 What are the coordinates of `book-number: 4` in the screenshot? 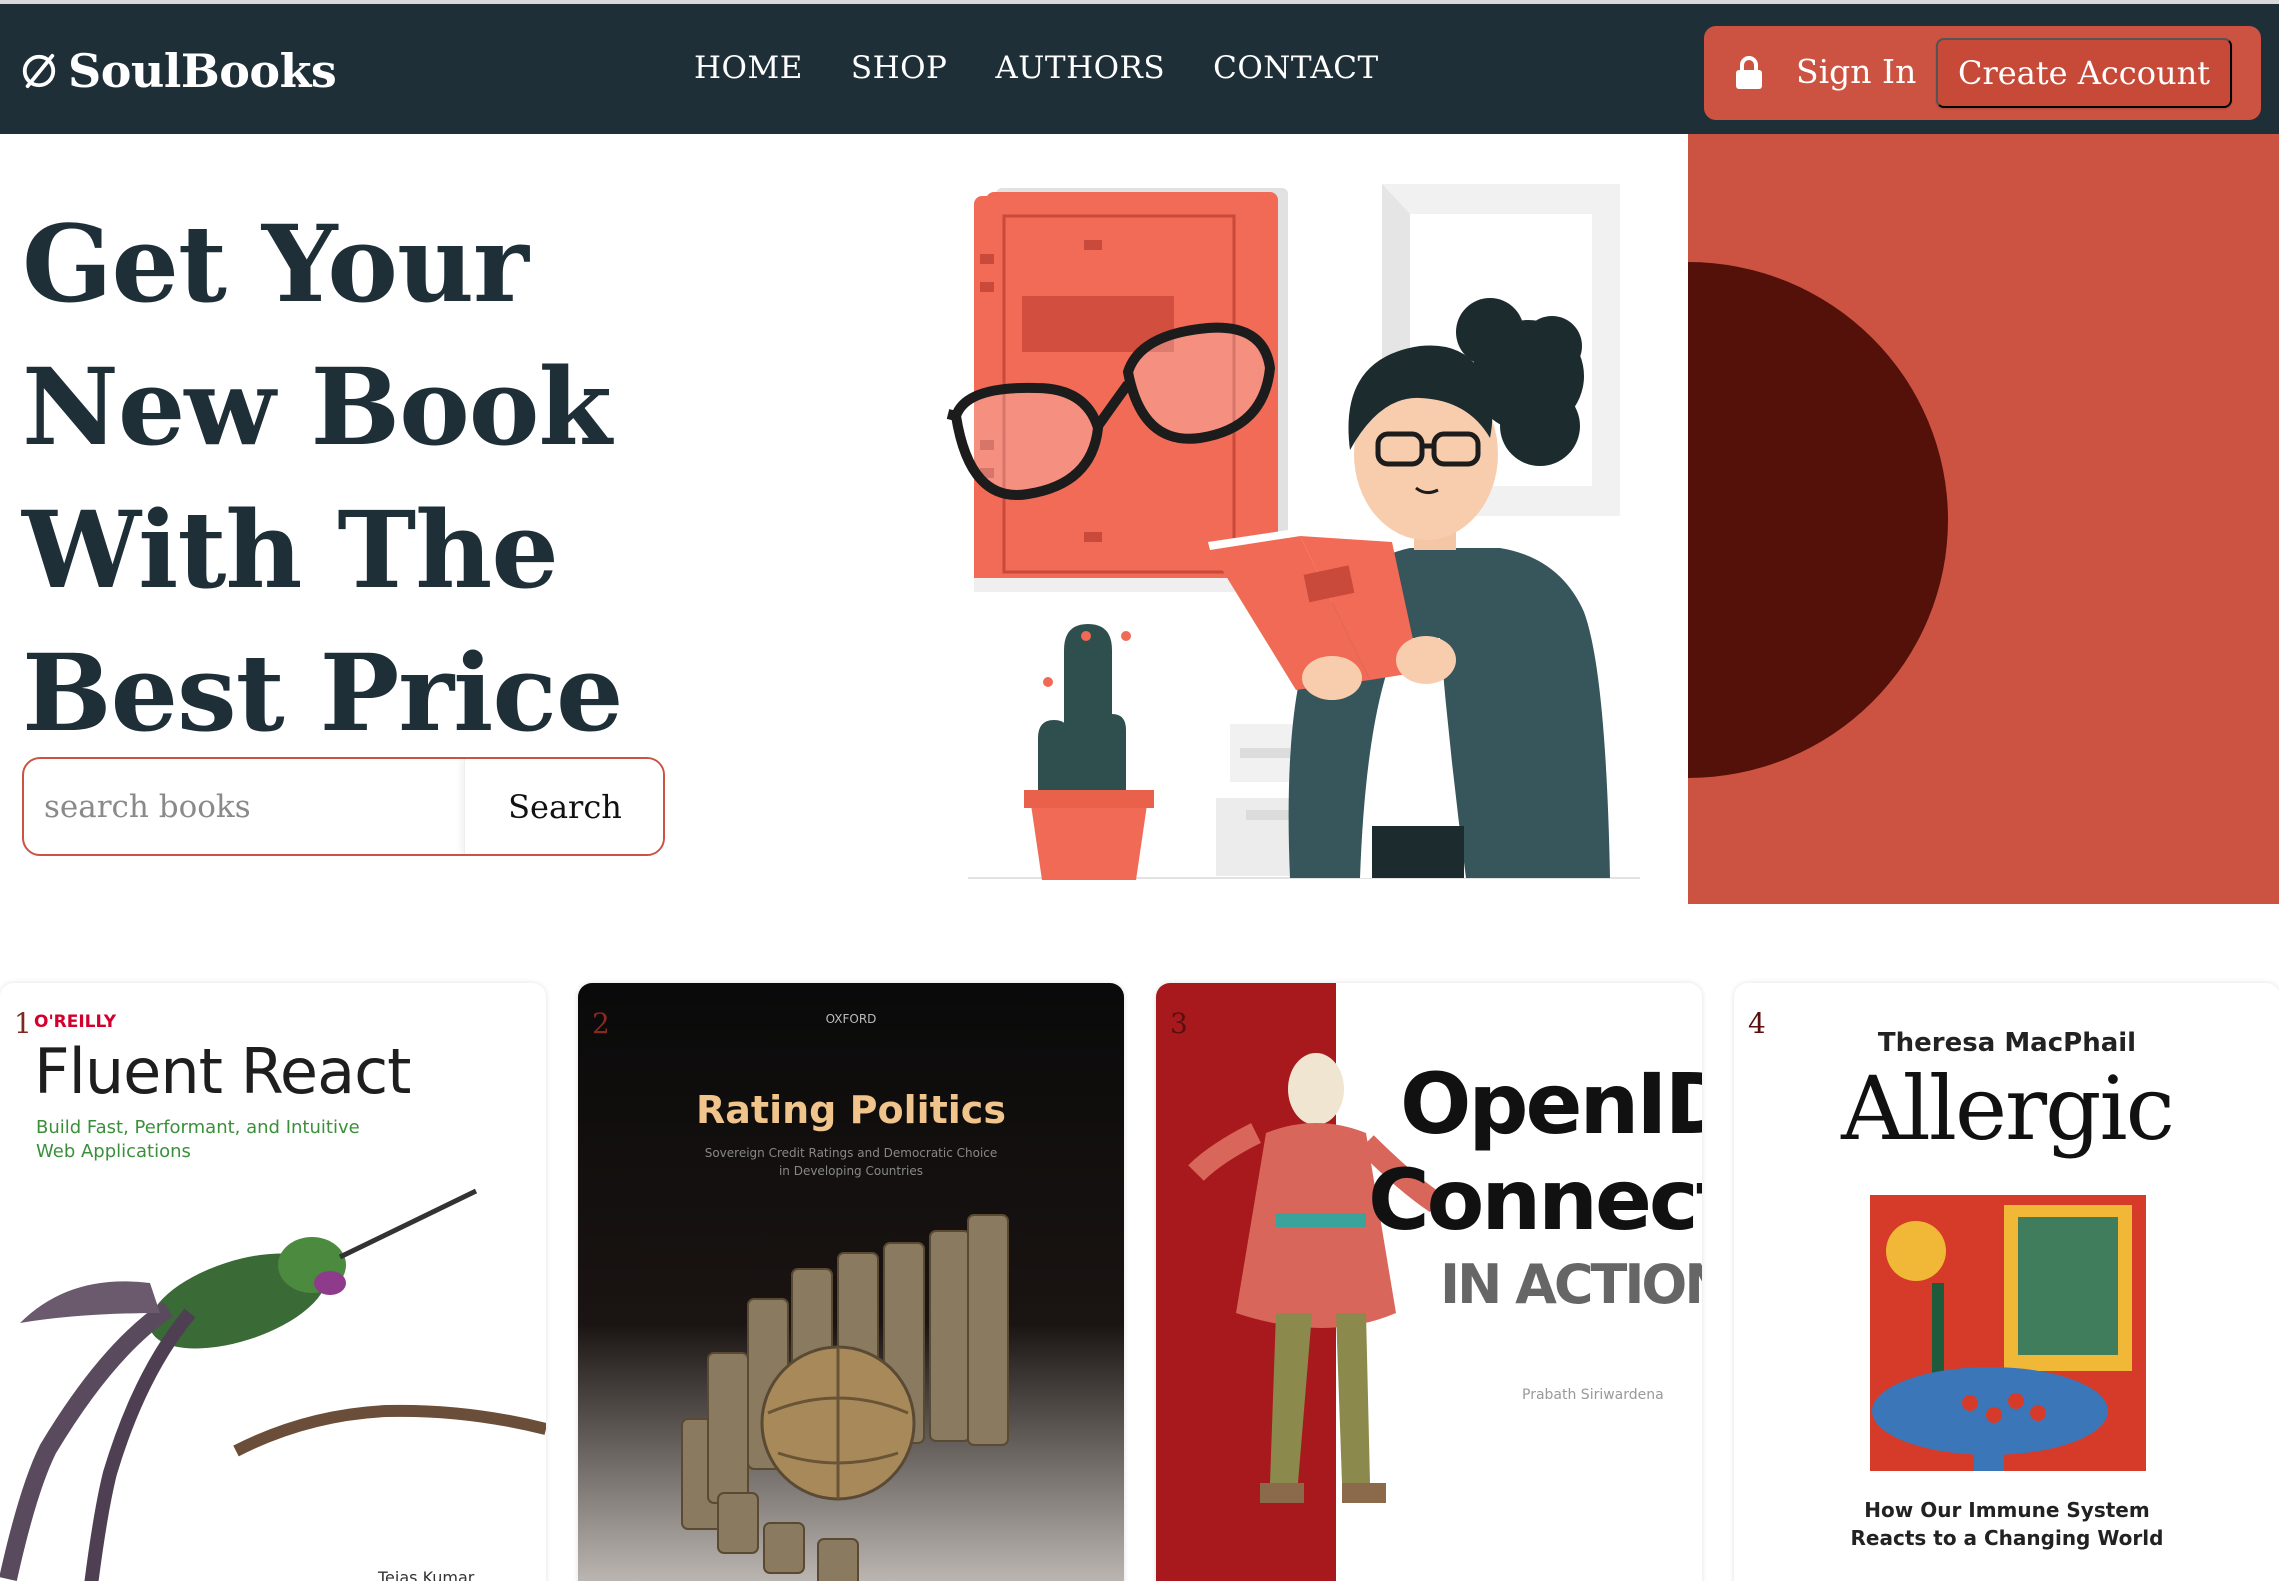 It's located at (1757, 1023).